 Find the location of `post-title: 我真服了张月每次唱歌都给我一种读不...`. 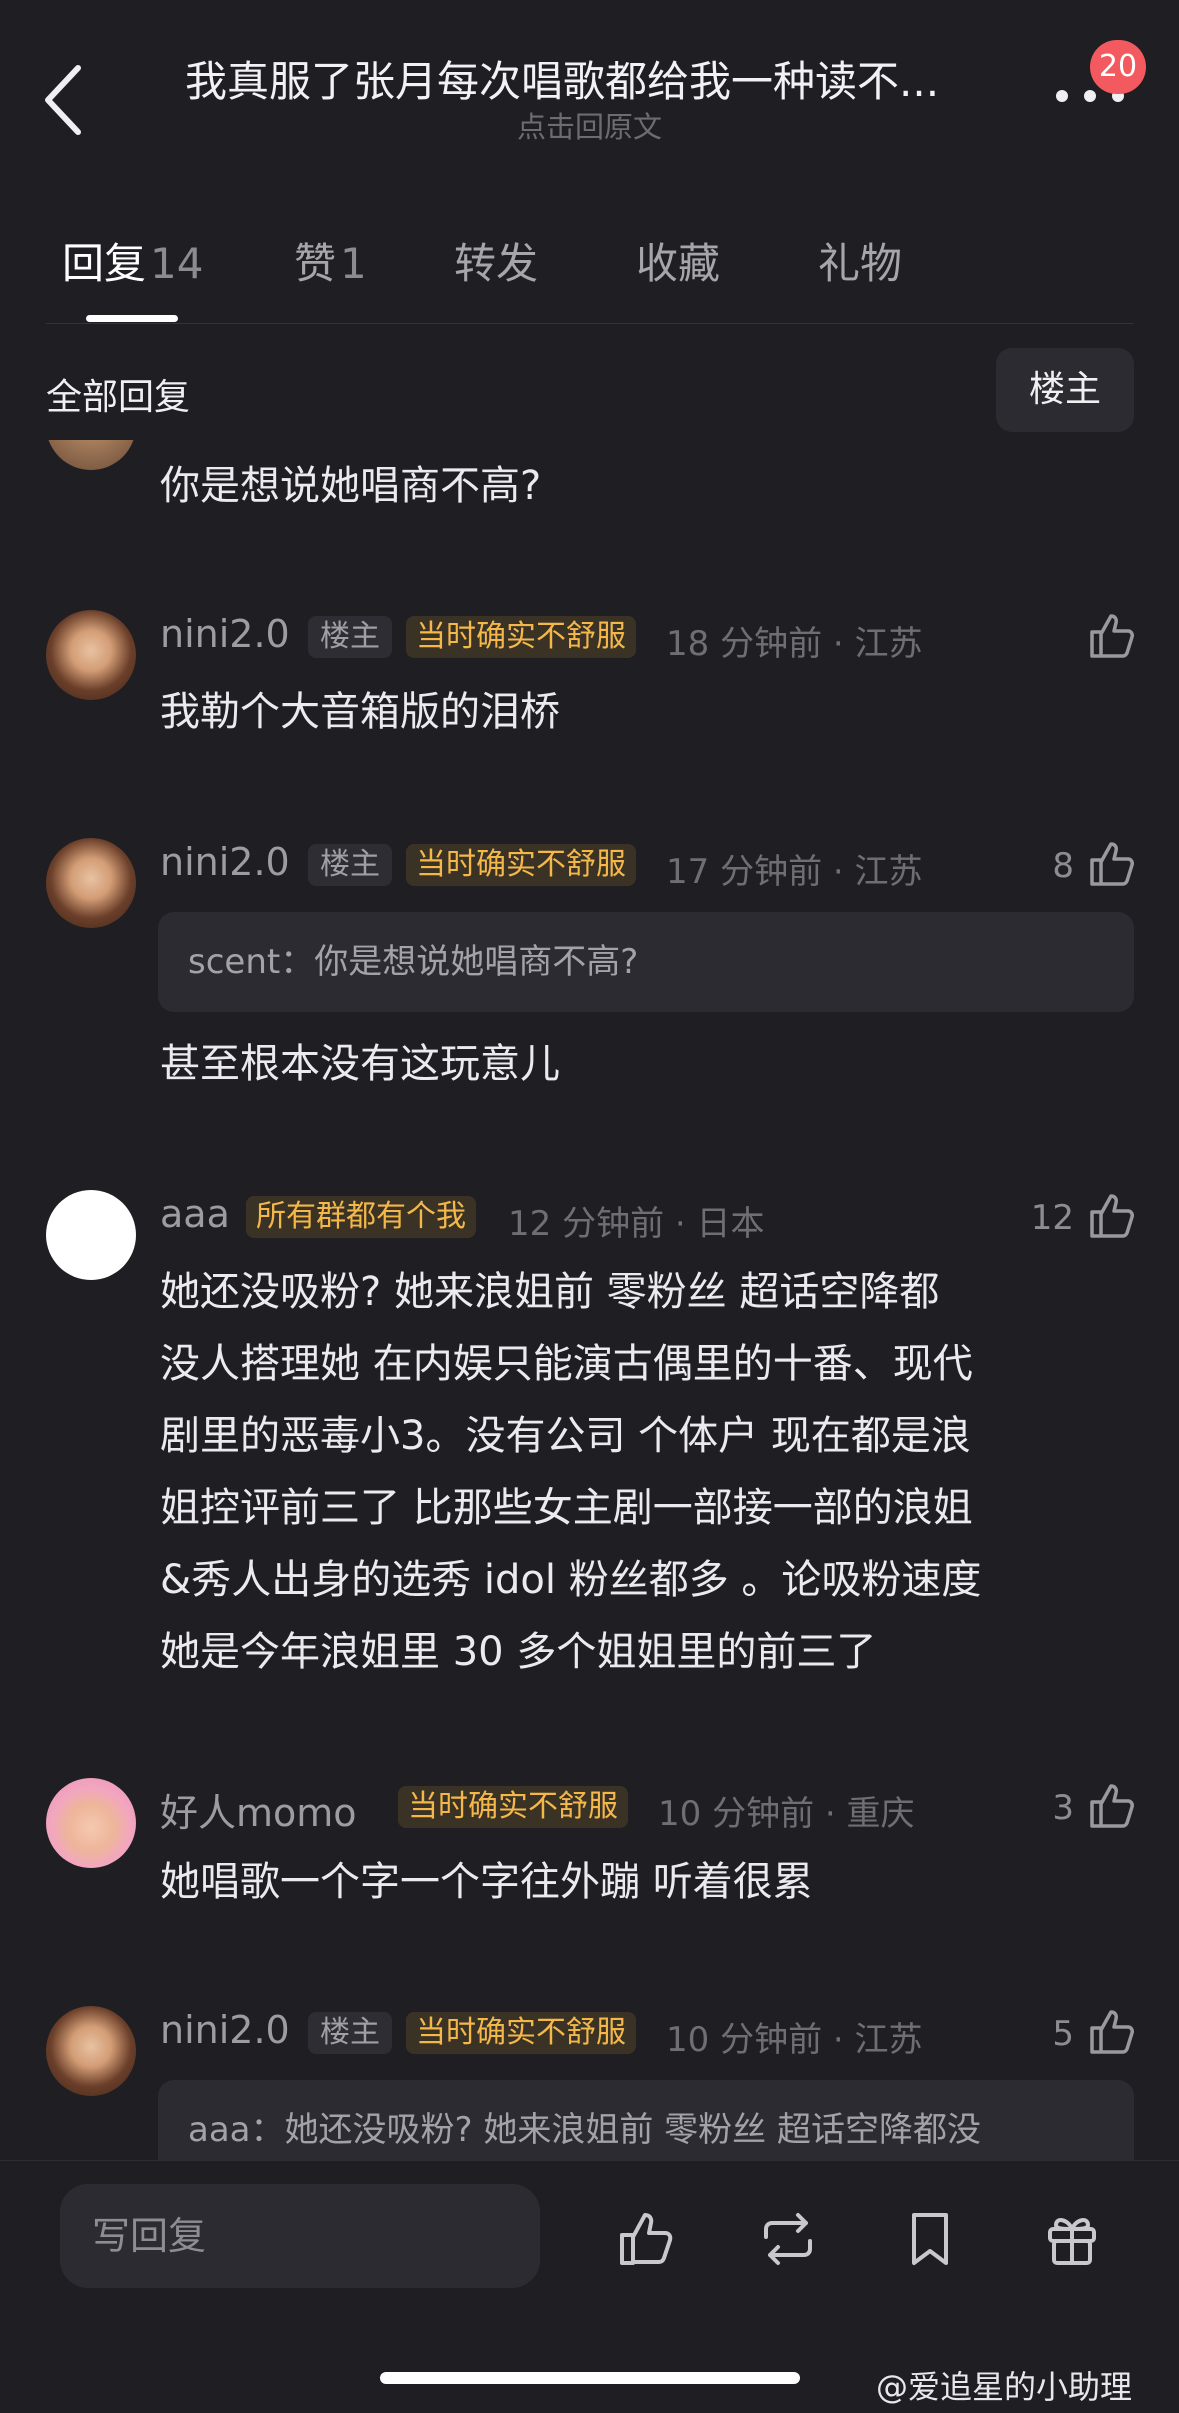

post-title: 我真服了张月每次唱歌都给我一种读不... is located at coordinates (595, 78).